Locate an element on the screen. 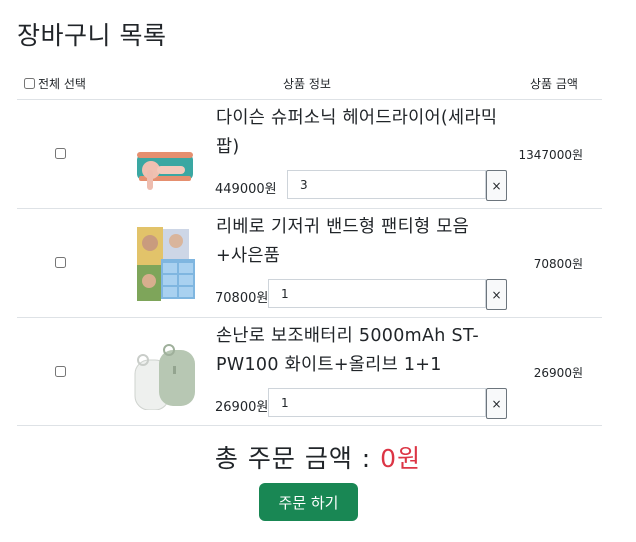 The width and height of the screenshot is (636, 542). item-total: 70800원 is located at coordinates (558, 264).